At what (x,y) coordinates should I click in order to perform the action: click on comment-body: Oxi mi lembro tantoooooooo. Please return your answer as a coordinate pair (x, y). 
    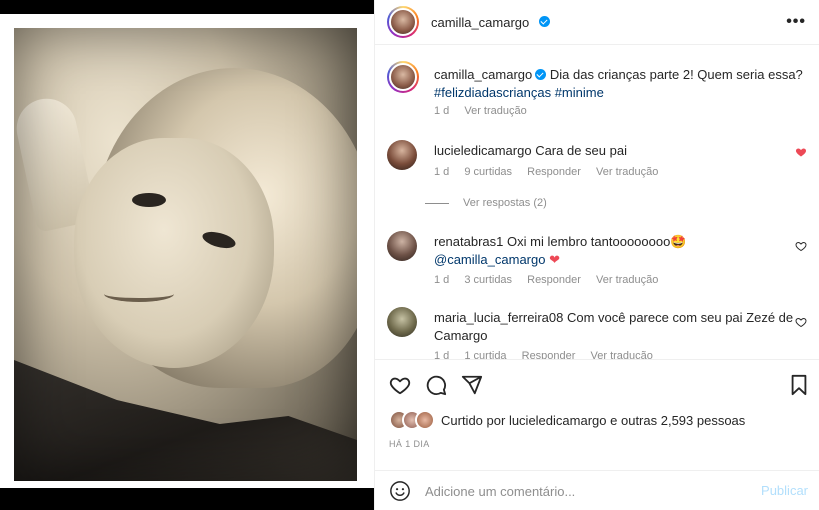
    Looking at the image, I should click on (589, 241).